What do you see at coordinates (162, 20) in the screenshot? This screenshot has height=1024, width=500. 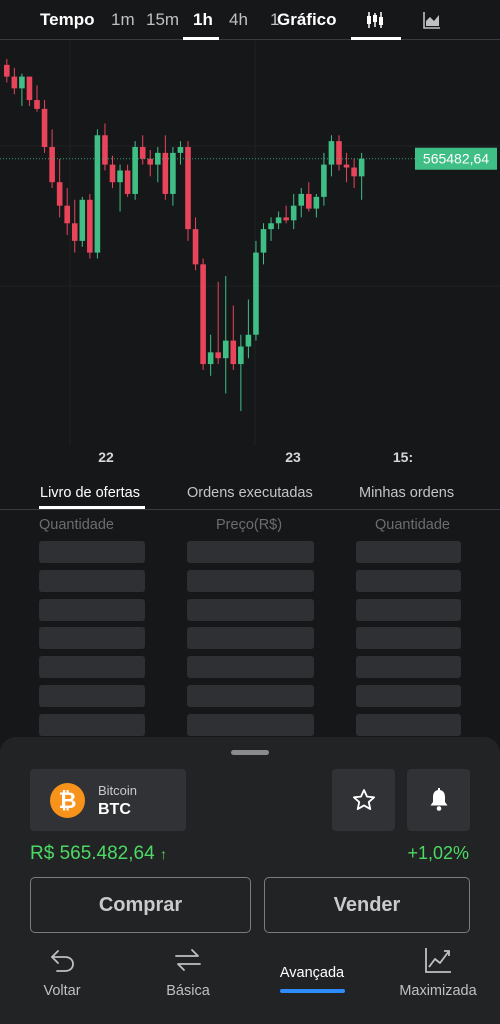 I see `interval-15m: 15m` at bounding box center [162, 20].